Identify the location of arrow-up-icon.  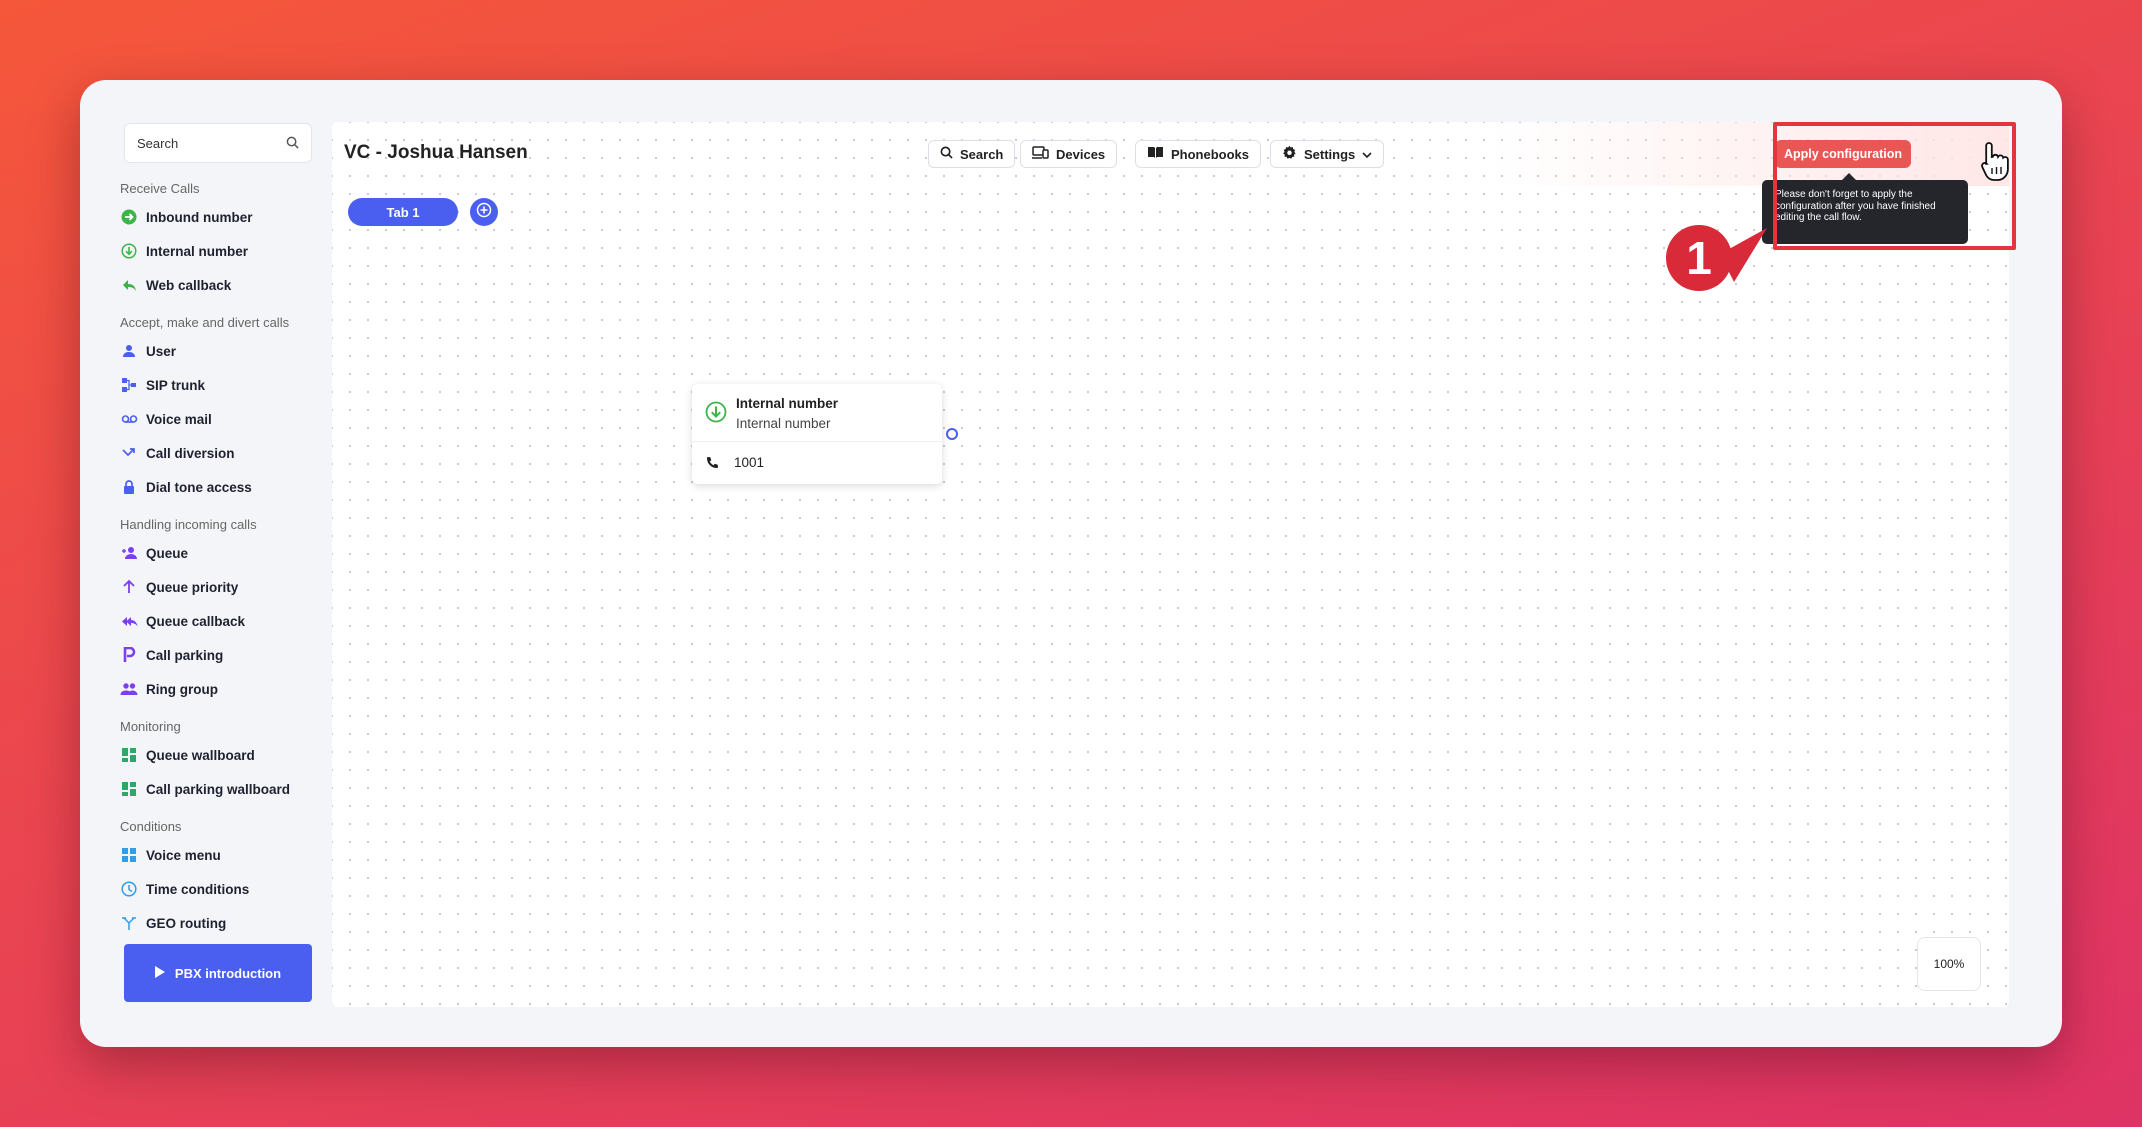
(129, 587).